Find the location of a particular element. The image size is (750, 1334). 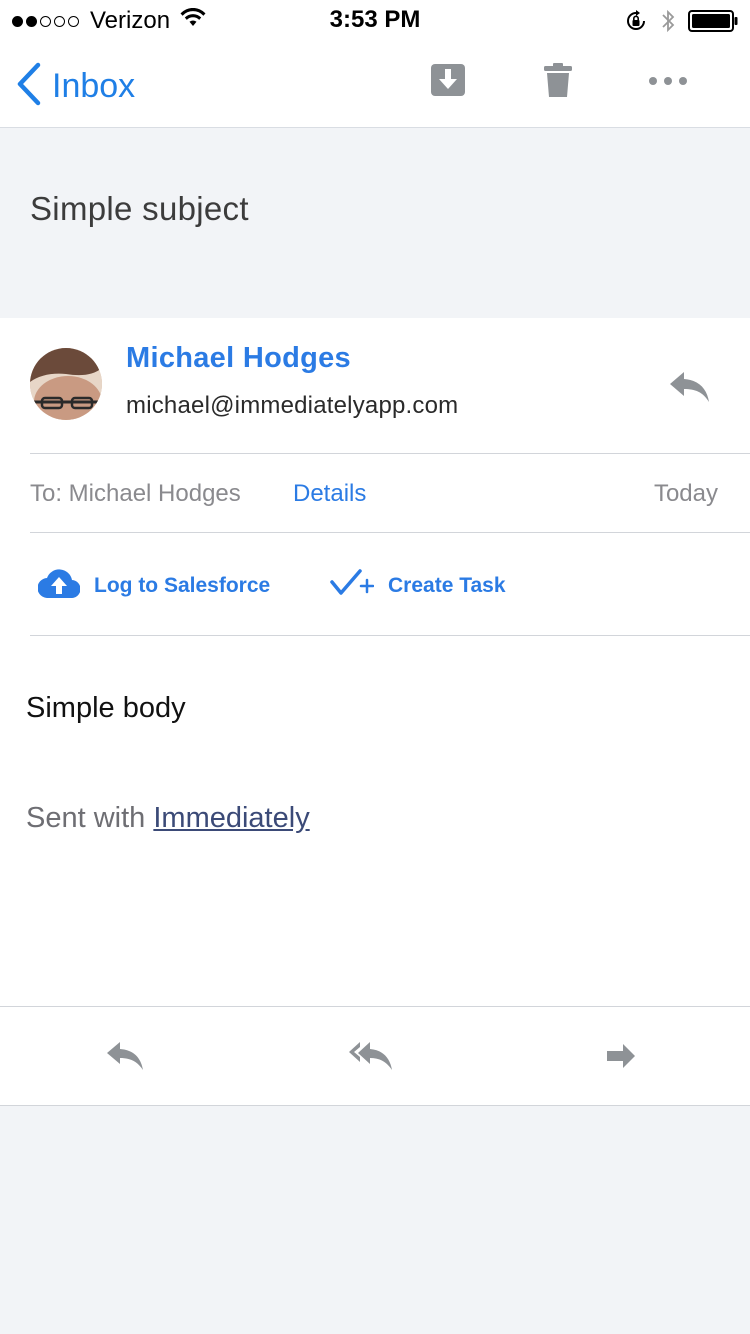

email-body: Simple body is located at coordinates (106, 708).